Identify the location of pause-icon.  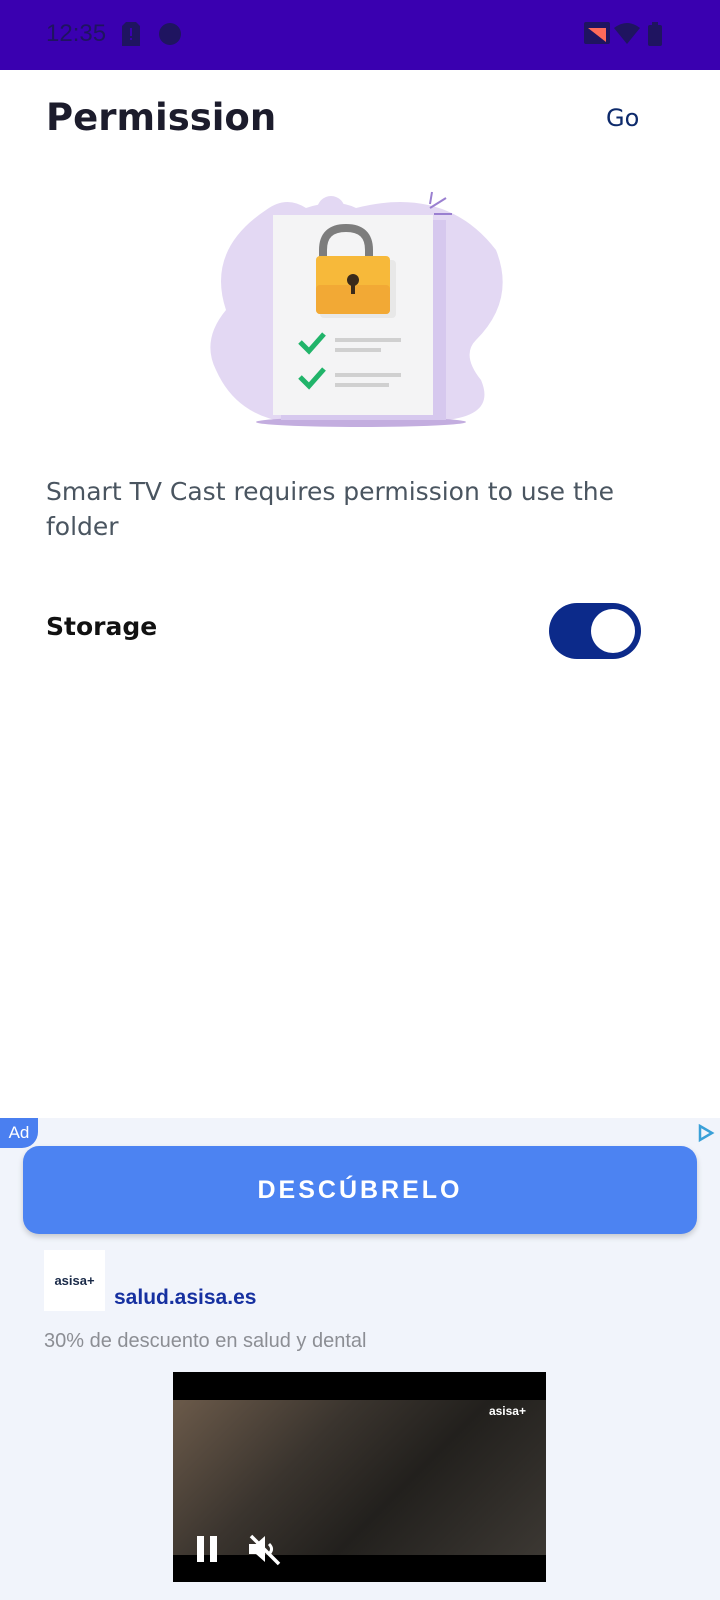
(207, 1551).